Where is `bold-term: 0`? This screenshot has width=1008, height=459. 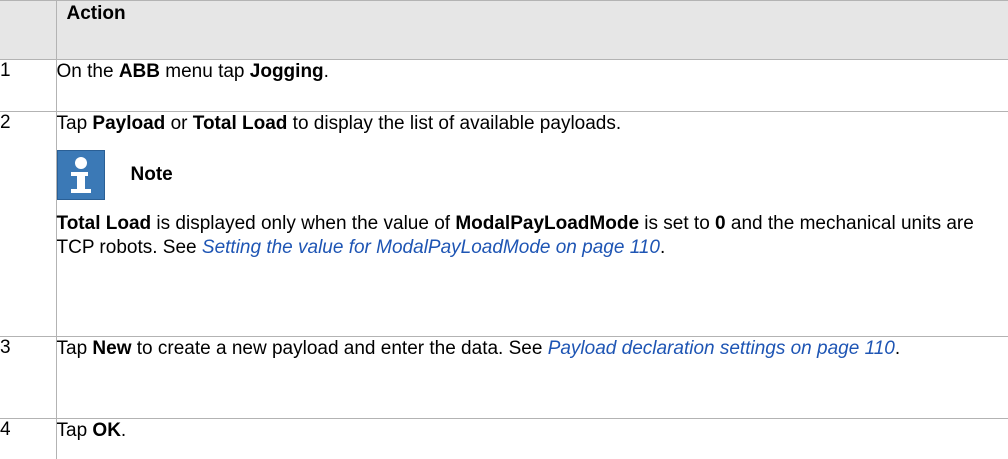 bold-term: 0 is located at coordinates (720, 223).